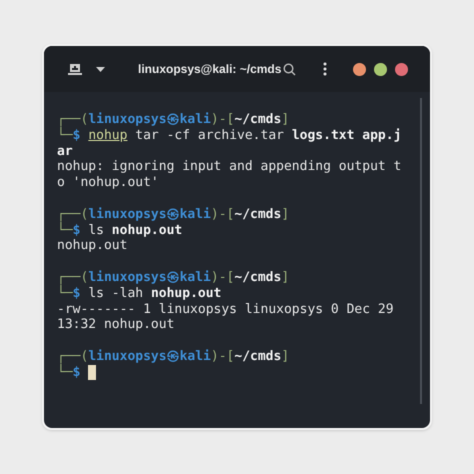  I want to click on minimize-button, so click(359, 69).